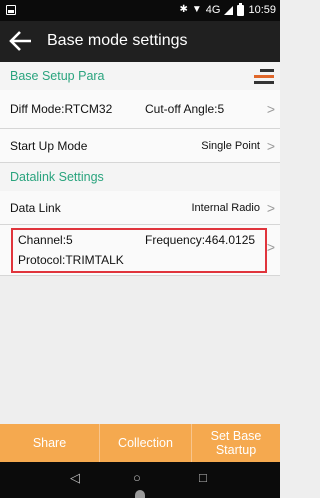 The image size is (320, 498). I want to click on back-arrow-icon, so click(21, 41).